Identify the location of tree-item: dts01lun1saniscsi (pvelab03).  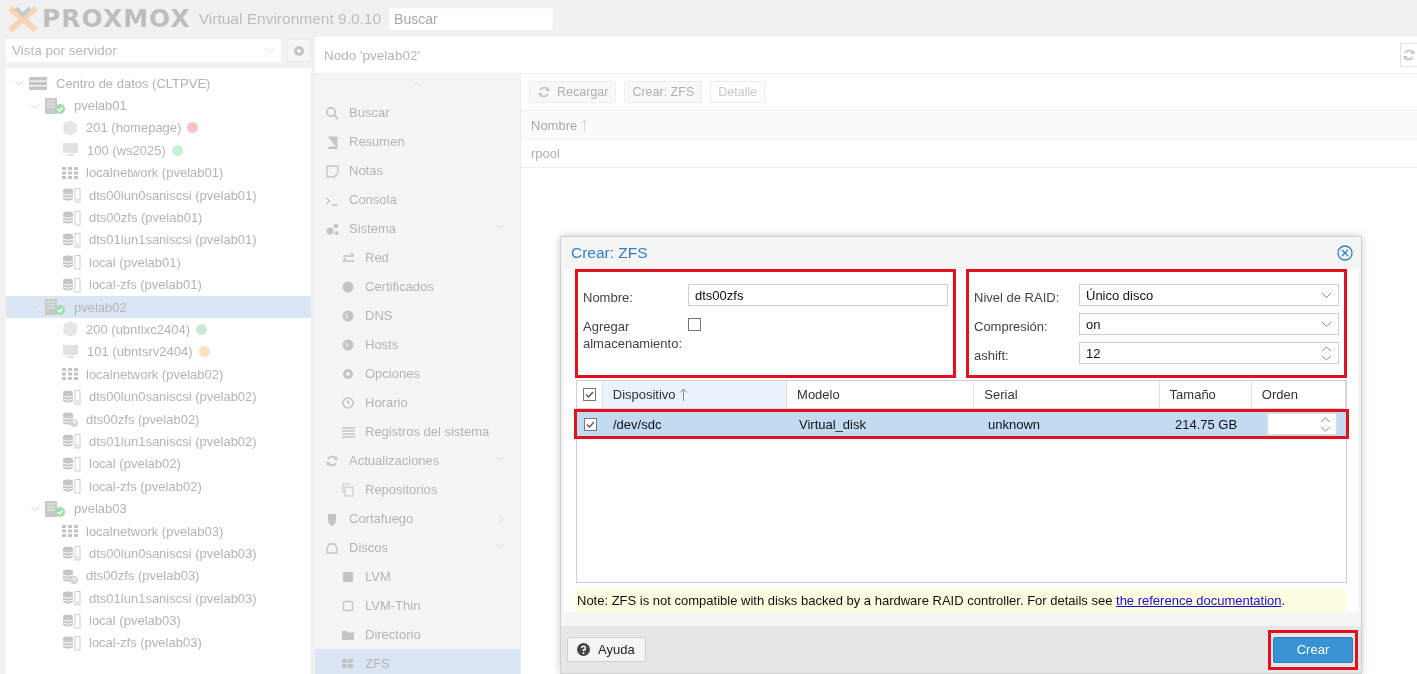
(158, 598).